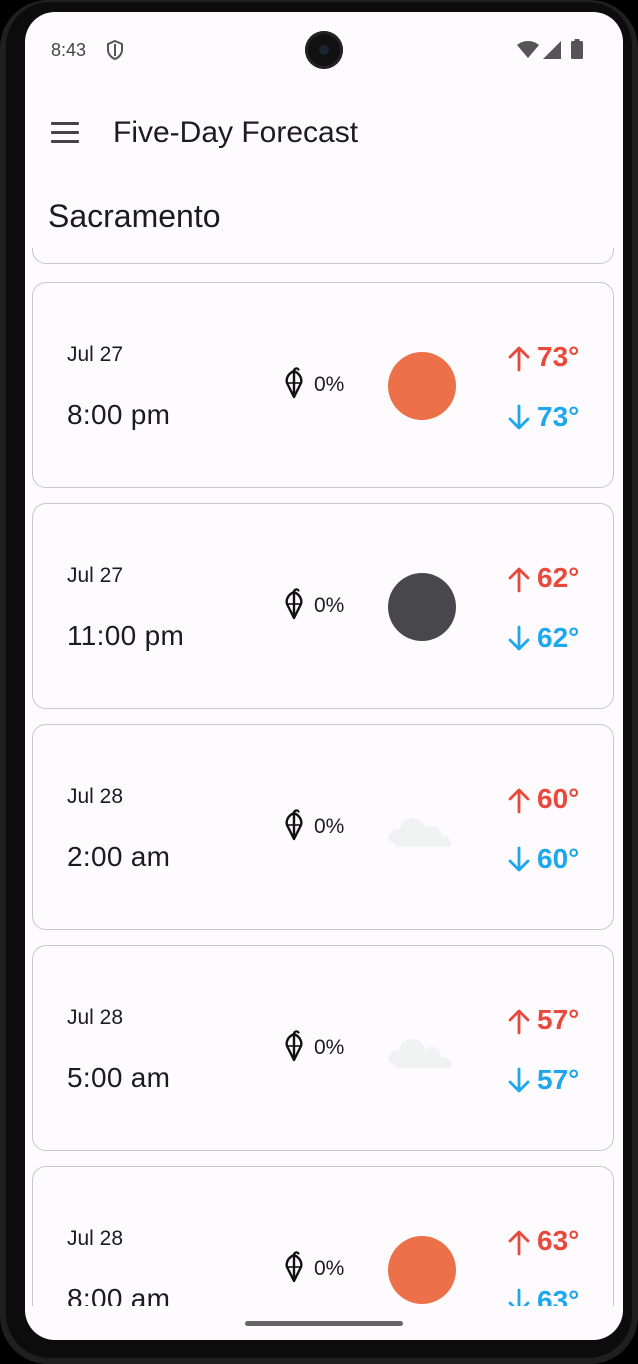 The height and width of the screenshot is (1364, 638). I want to click on app-bar: Five-Day Forecast, so click(324, 136).